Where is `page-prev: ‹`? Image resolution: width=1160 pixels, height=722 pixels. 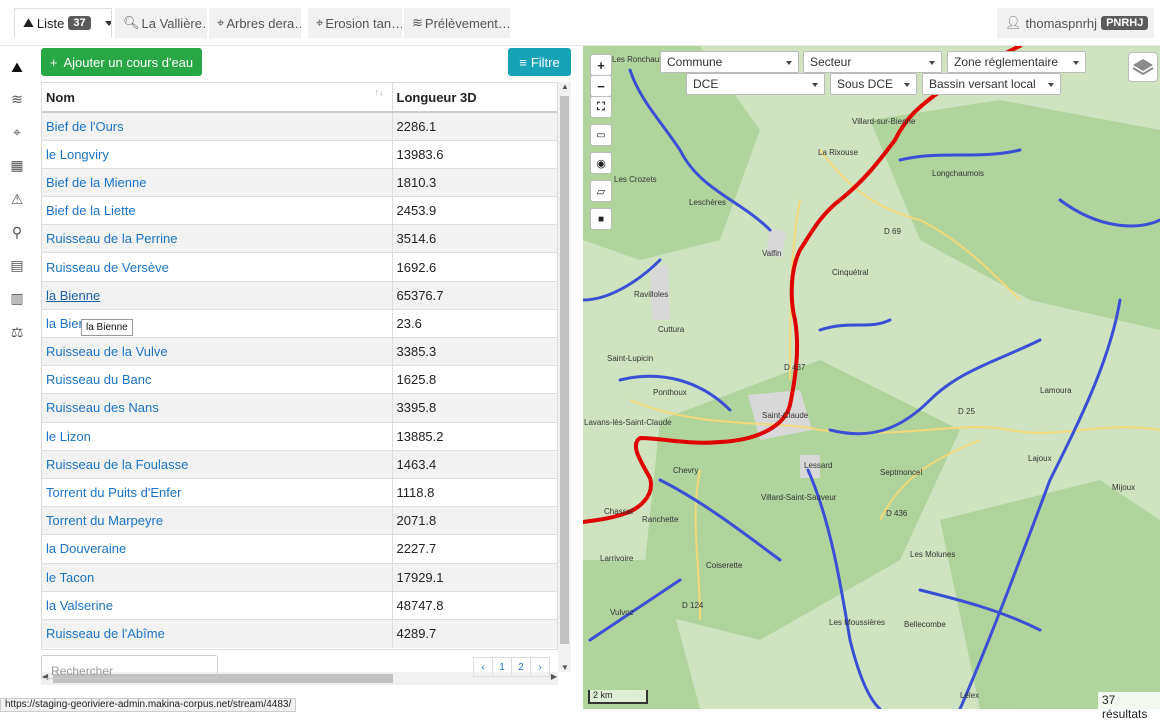 page-prev: ‹ is located at coordinates (483, 667).